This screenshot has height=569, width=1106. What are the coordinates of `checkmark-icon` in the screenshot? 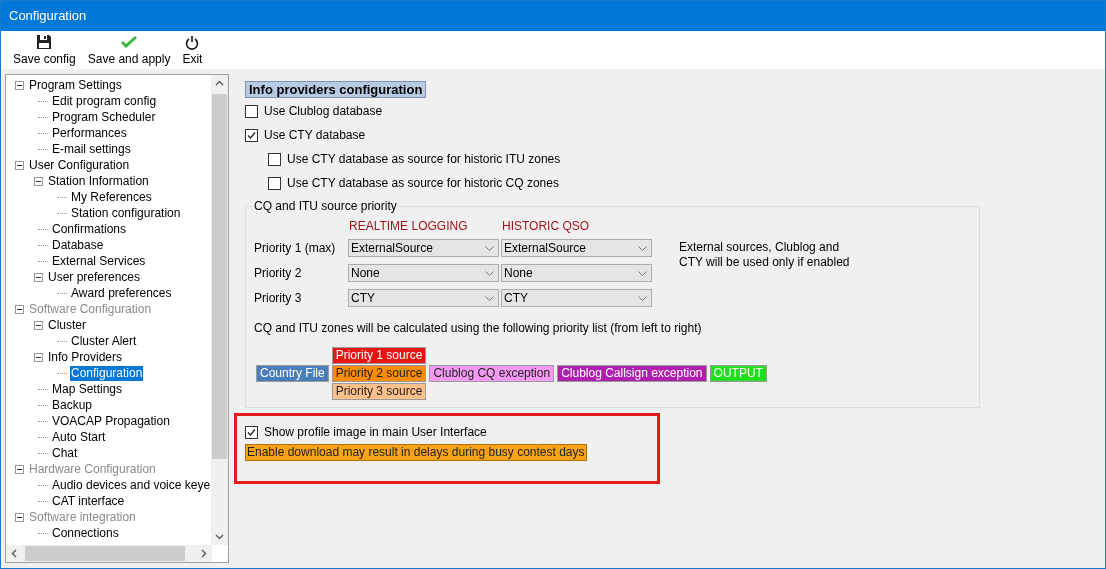 It's located at (129, 41).